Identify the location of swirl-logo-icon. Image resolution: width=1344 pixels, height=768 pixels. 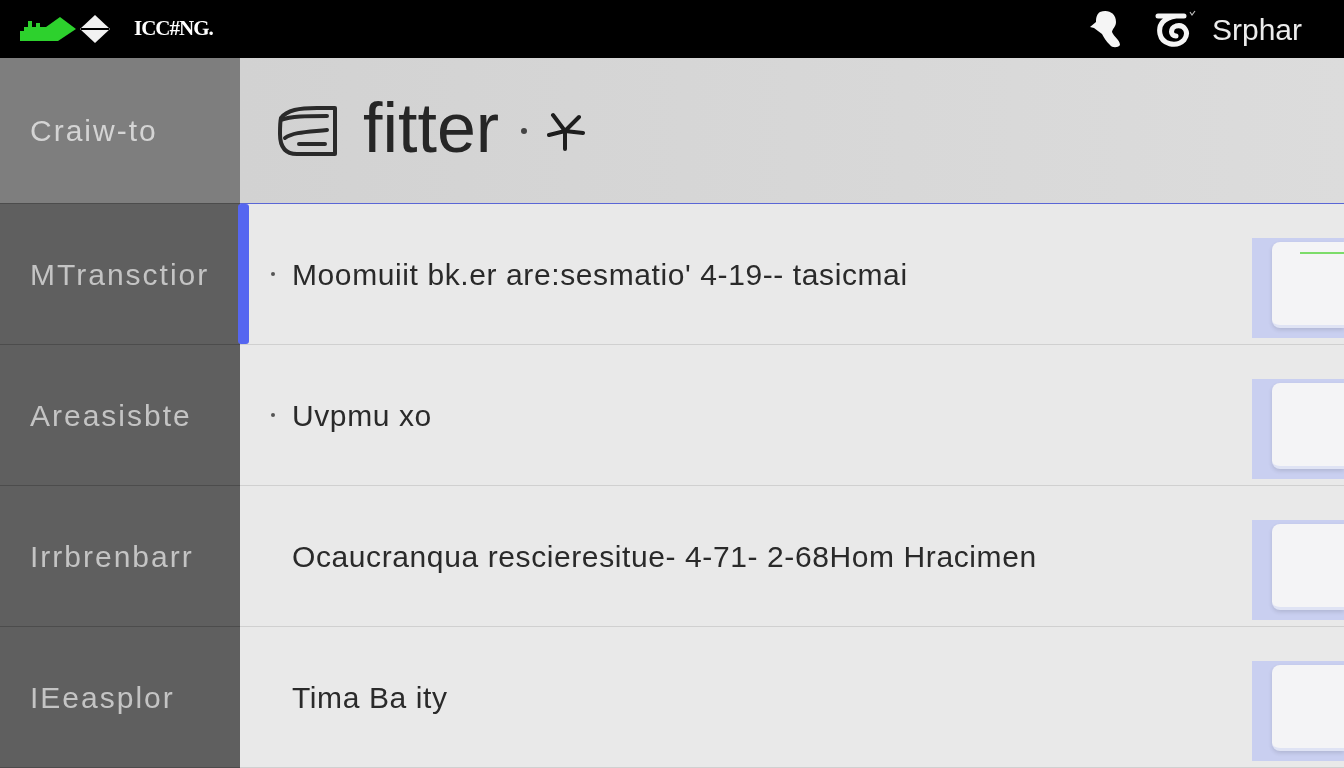
(1175, 29).